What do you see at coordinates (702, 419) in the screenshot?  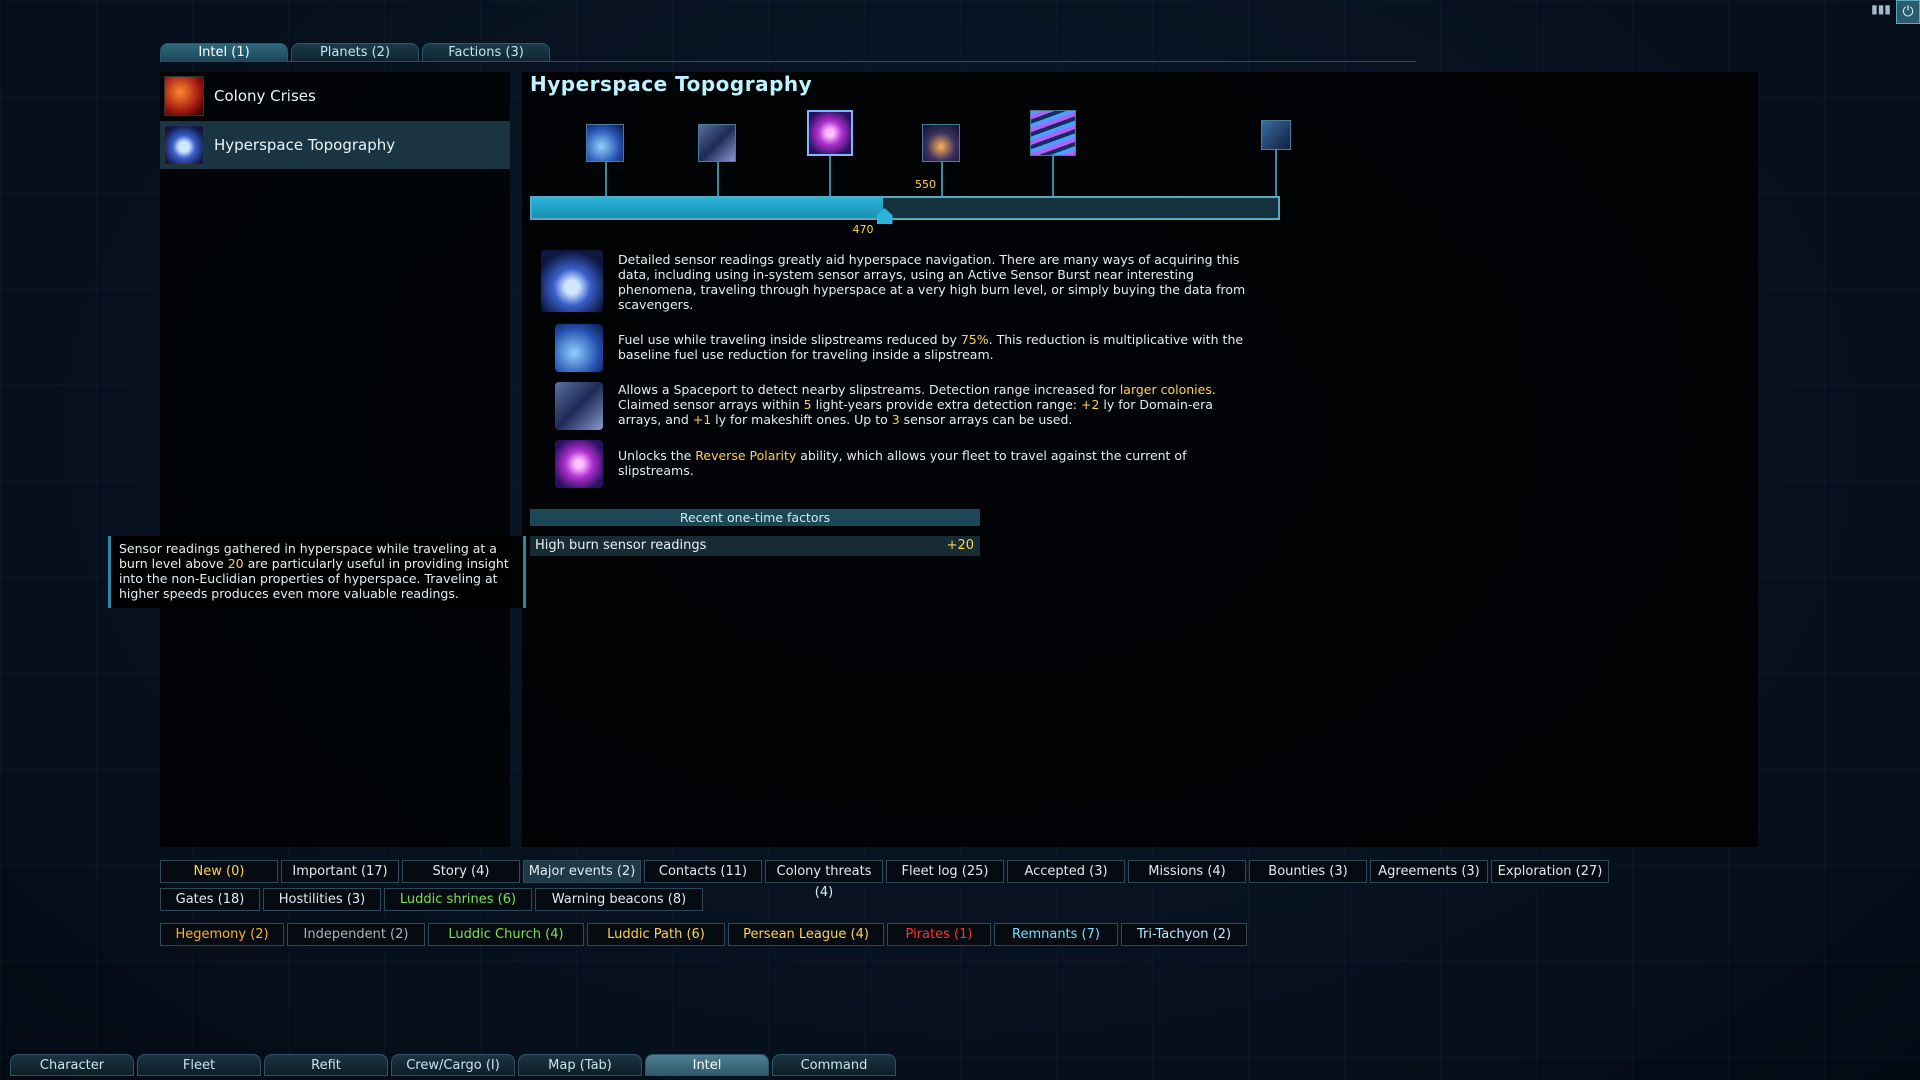 I see `highlight-value: +1` at bounding box center [702, 419].